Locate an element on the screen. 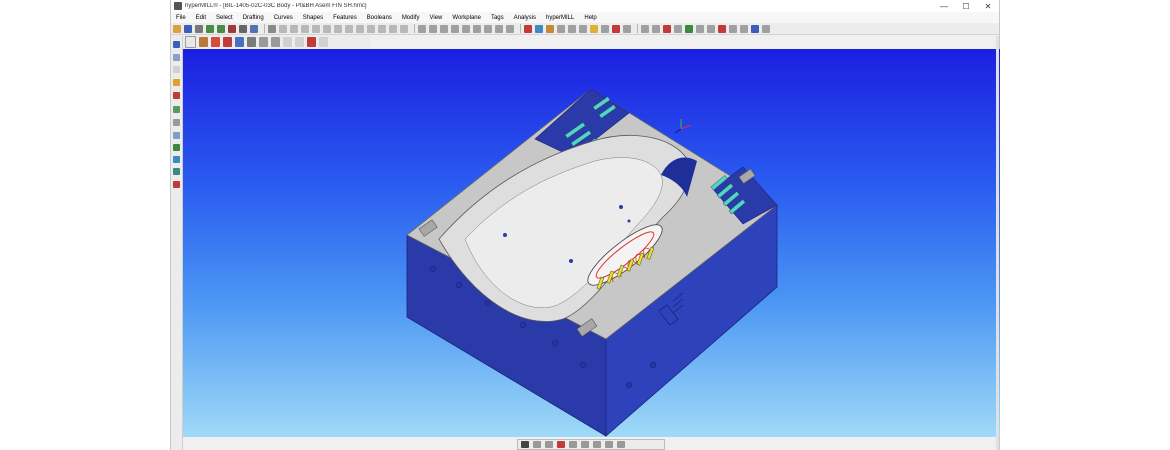 The image size is (1170, 450). pen-view-icon is located at coordinates (573, 444).